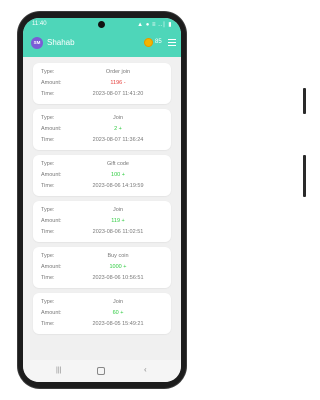 Image resolution: width=320 pixels, height=400 pixels. I want to click on recent-apps-icon: |||, so click(59, 370).